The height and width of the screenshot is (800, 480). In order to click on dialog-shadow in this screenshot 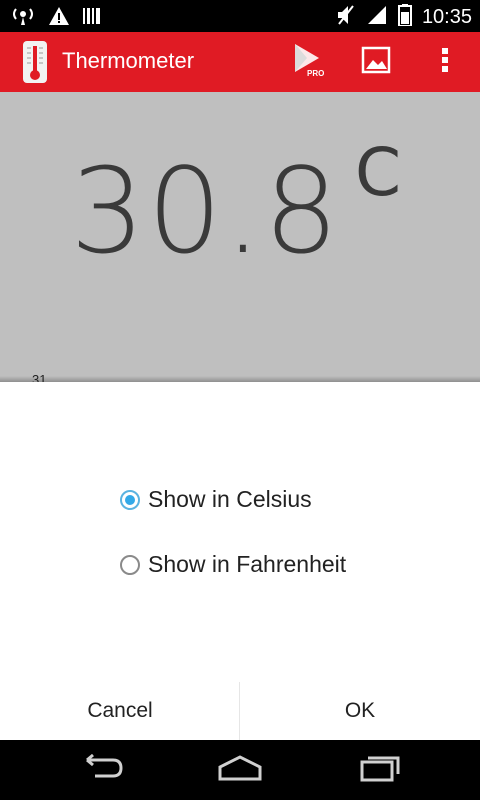, I will do `click(240, 379)`.